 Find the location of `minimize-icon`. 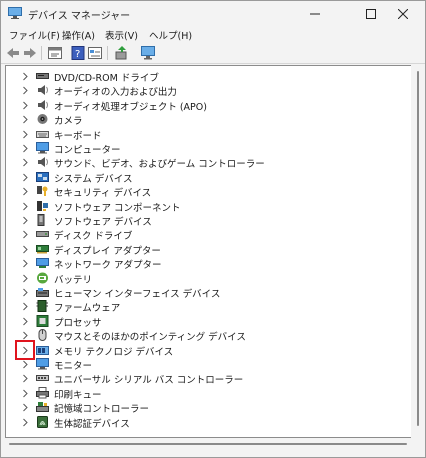

minimize-icon is located at coordinates (315, 14).